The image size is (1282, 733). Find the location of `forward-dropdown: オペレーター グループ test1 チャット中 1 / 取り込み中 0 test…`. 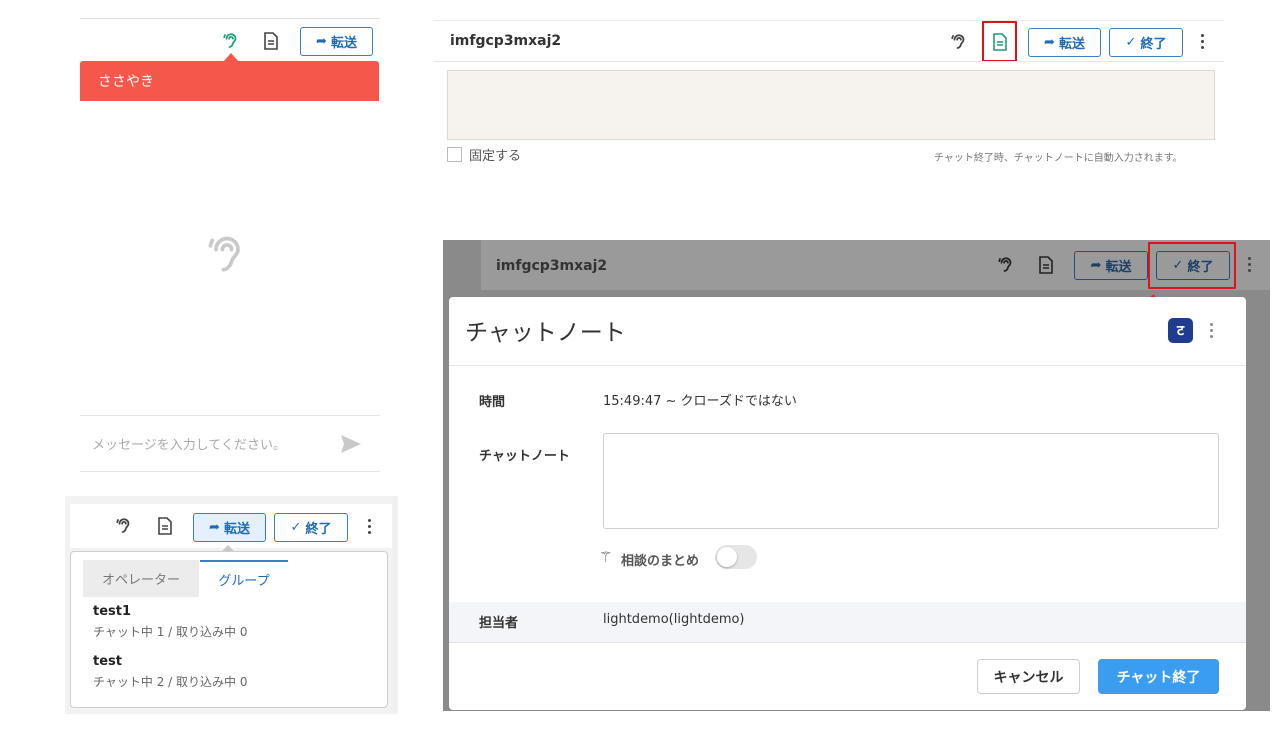

forward-dropdown: オペレーター グループ test1 チャット中 1 / 取り込み中 0 test… is located at coordinates (229, 629).